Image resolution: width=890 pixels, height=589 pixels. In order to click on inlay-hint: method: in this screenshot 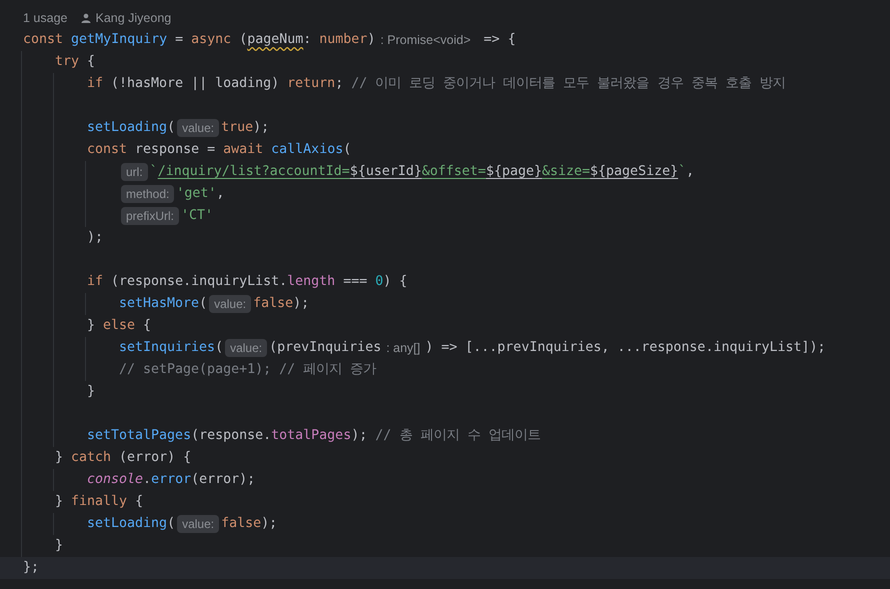, I will do `click(147, 194)`.